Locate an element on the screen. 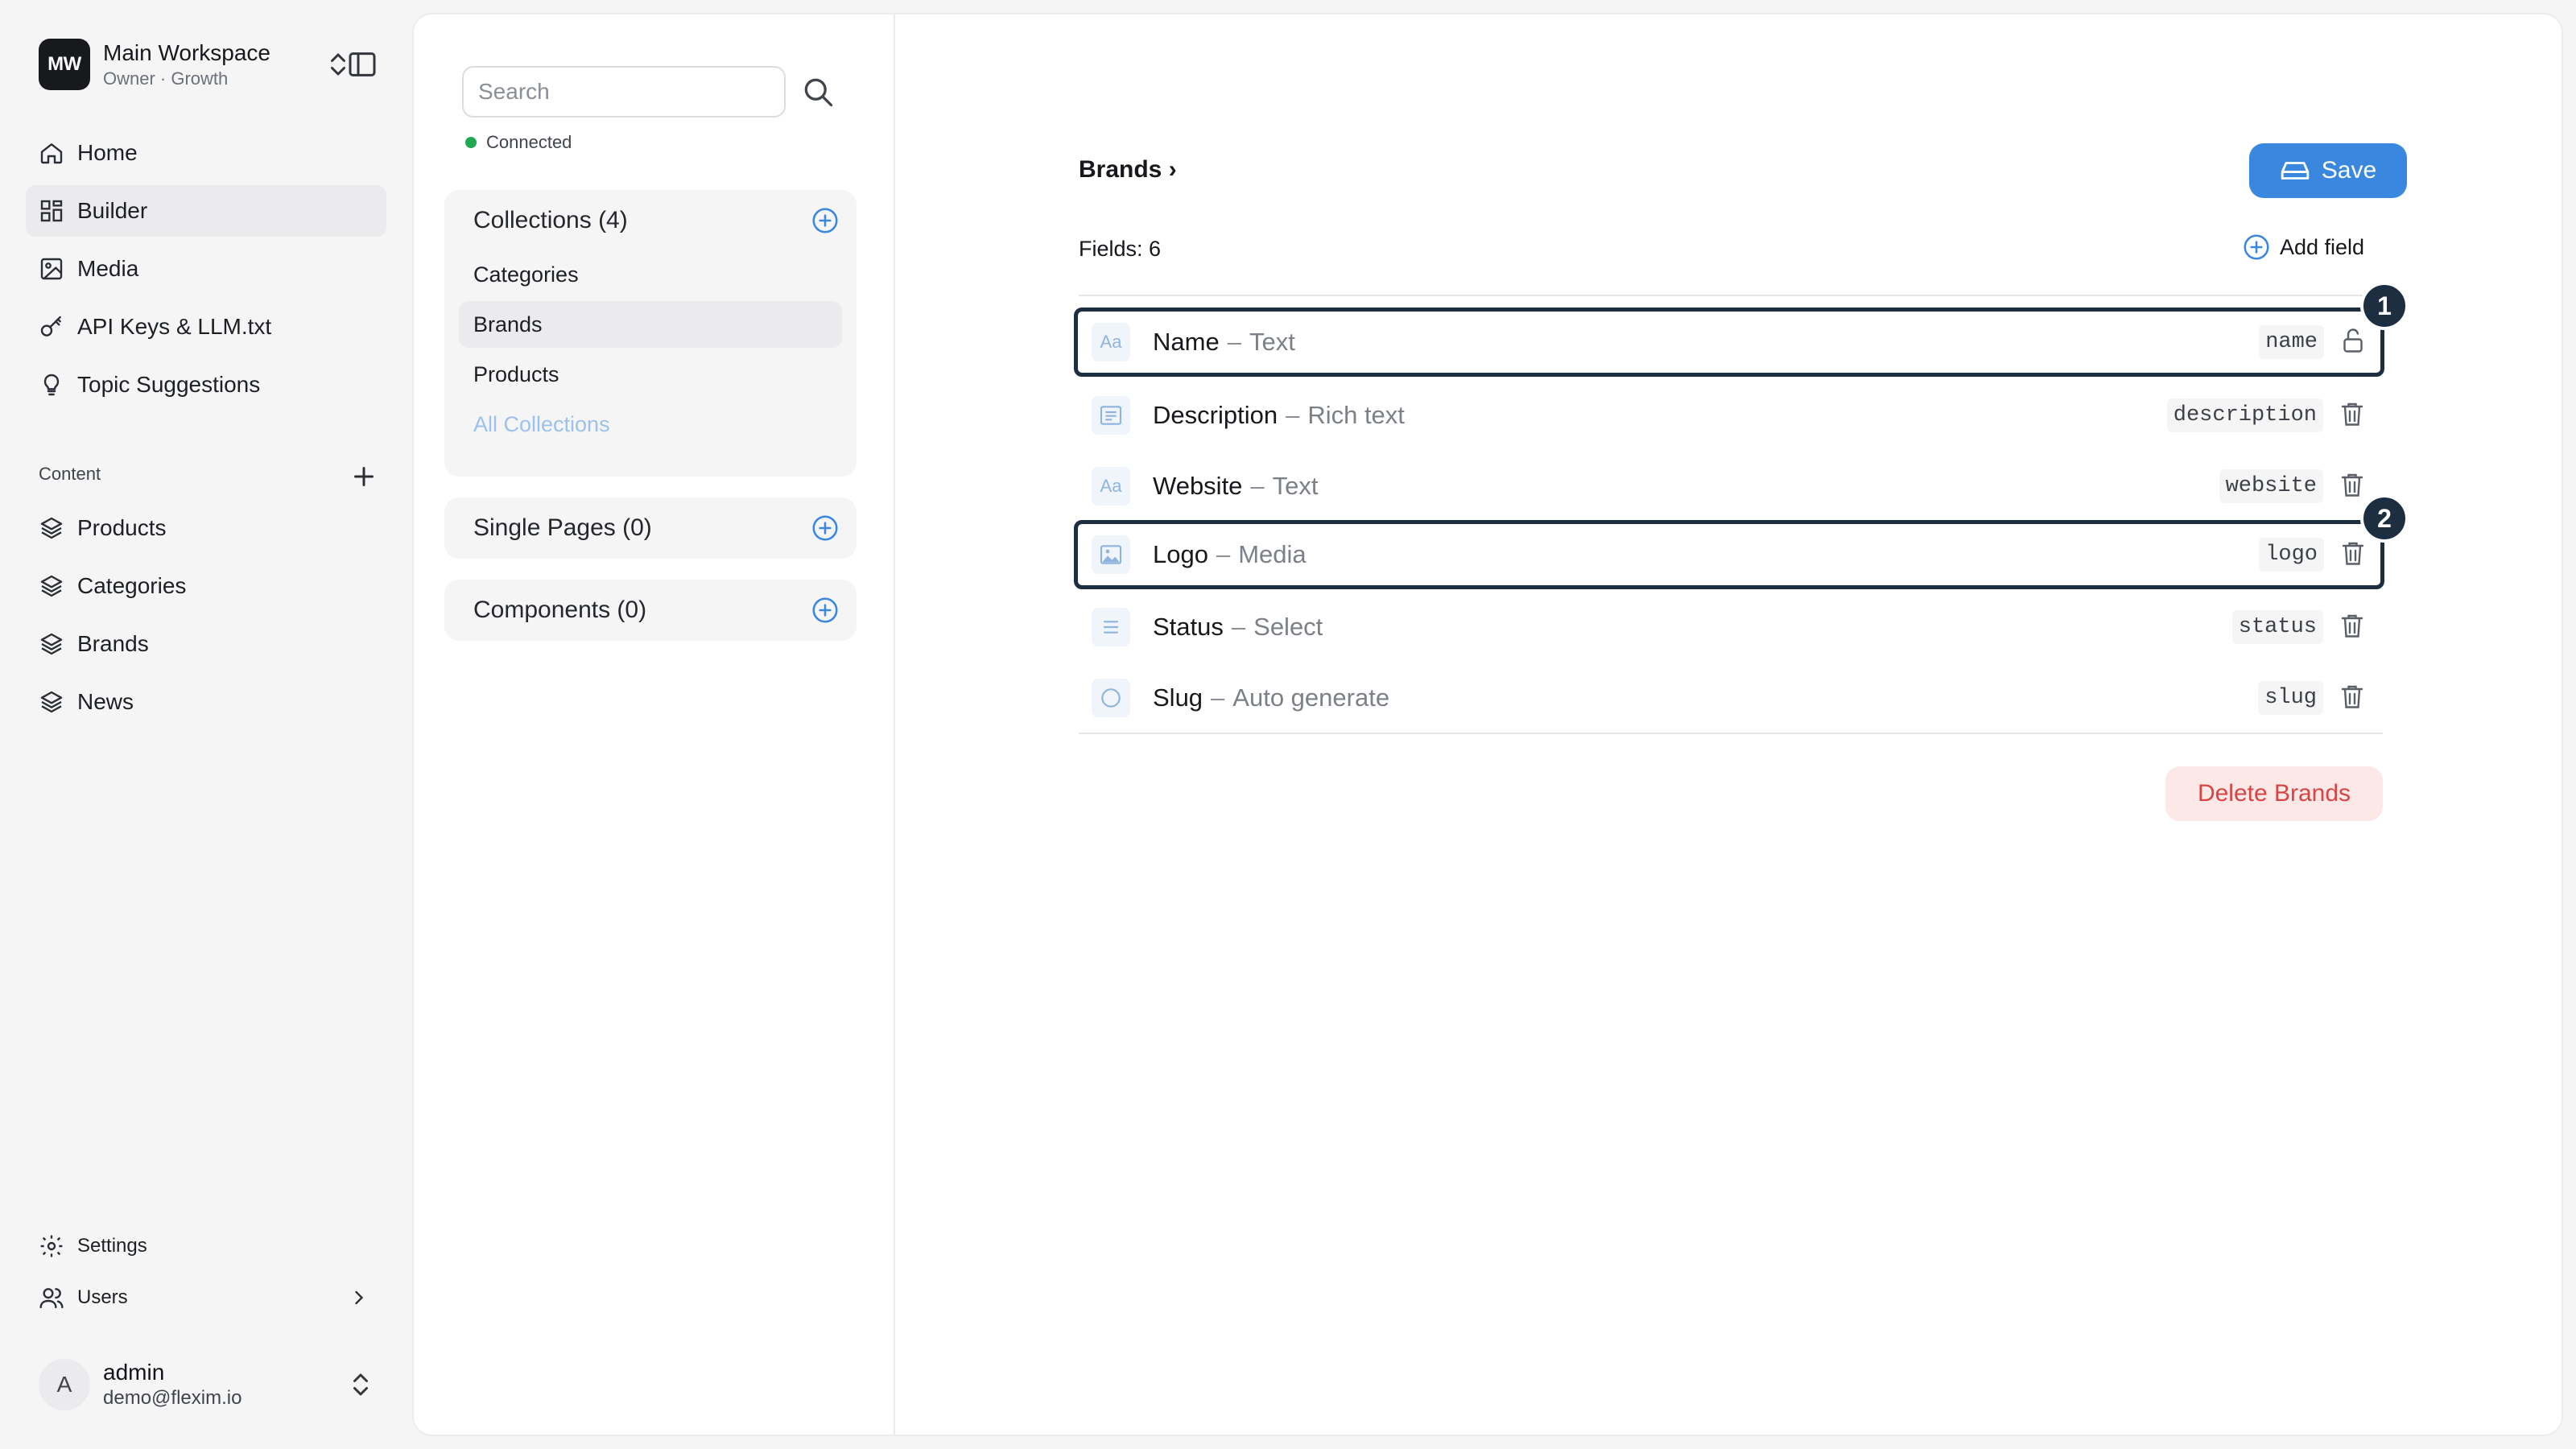 This screenshot has height=1449, width=2576. collections-header: Collections (4) is located at coordinates (650, 221).